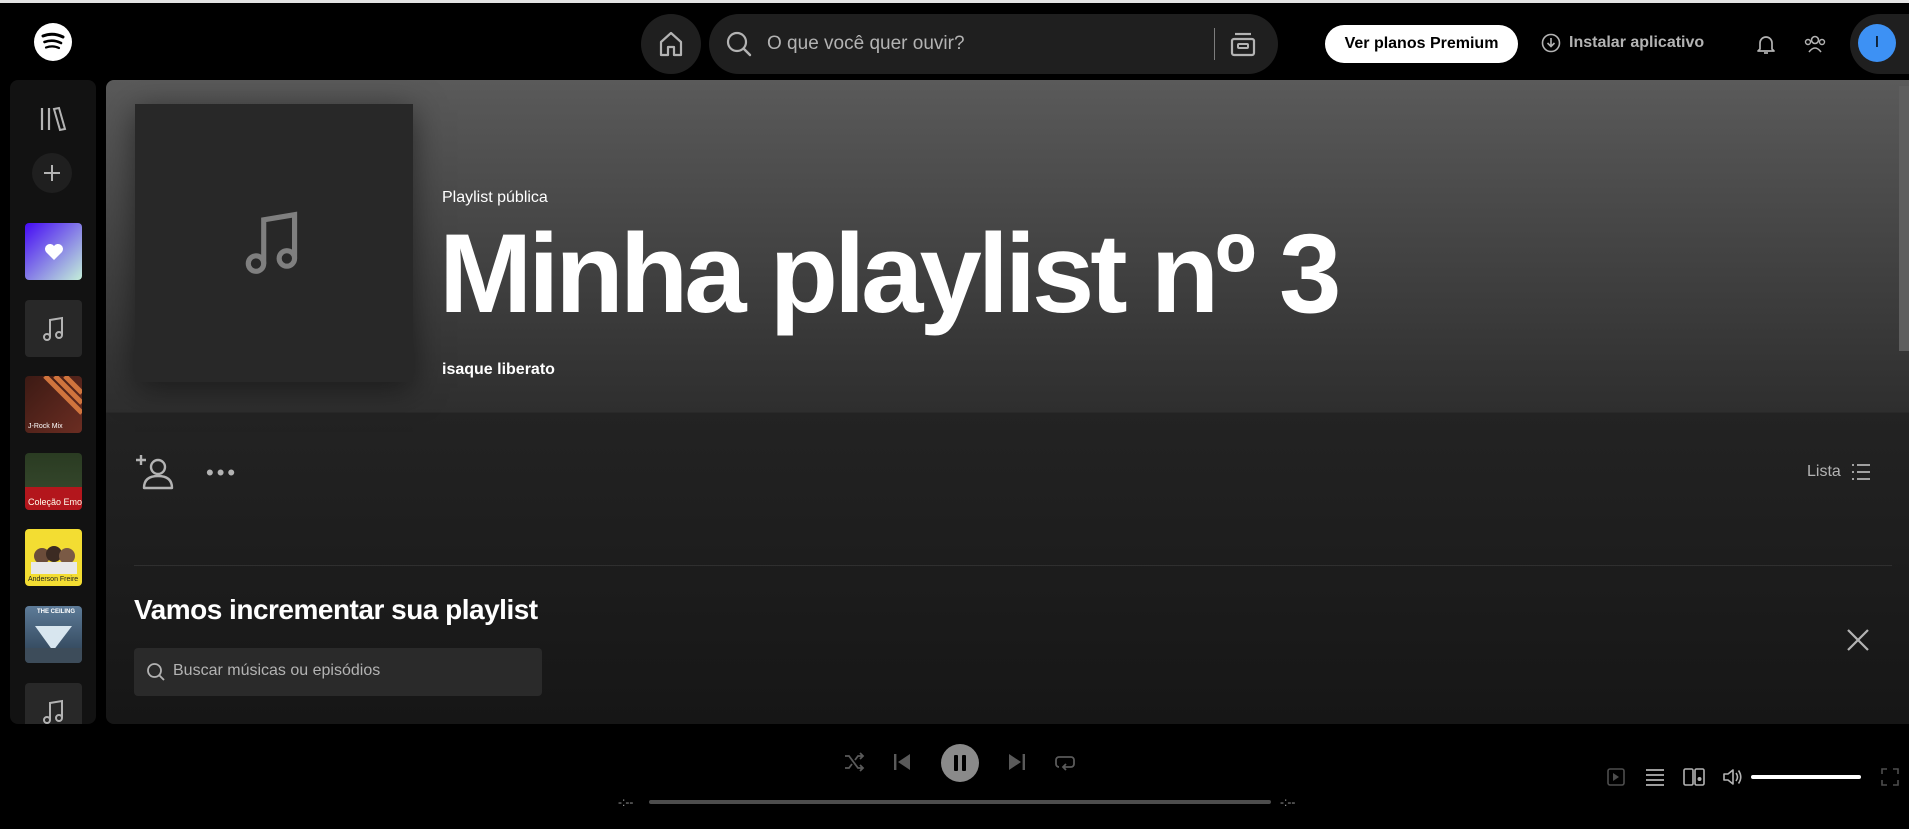  Describe the element at coordinates (53, 119) in the screenshot. I see `library-icon` at that location.